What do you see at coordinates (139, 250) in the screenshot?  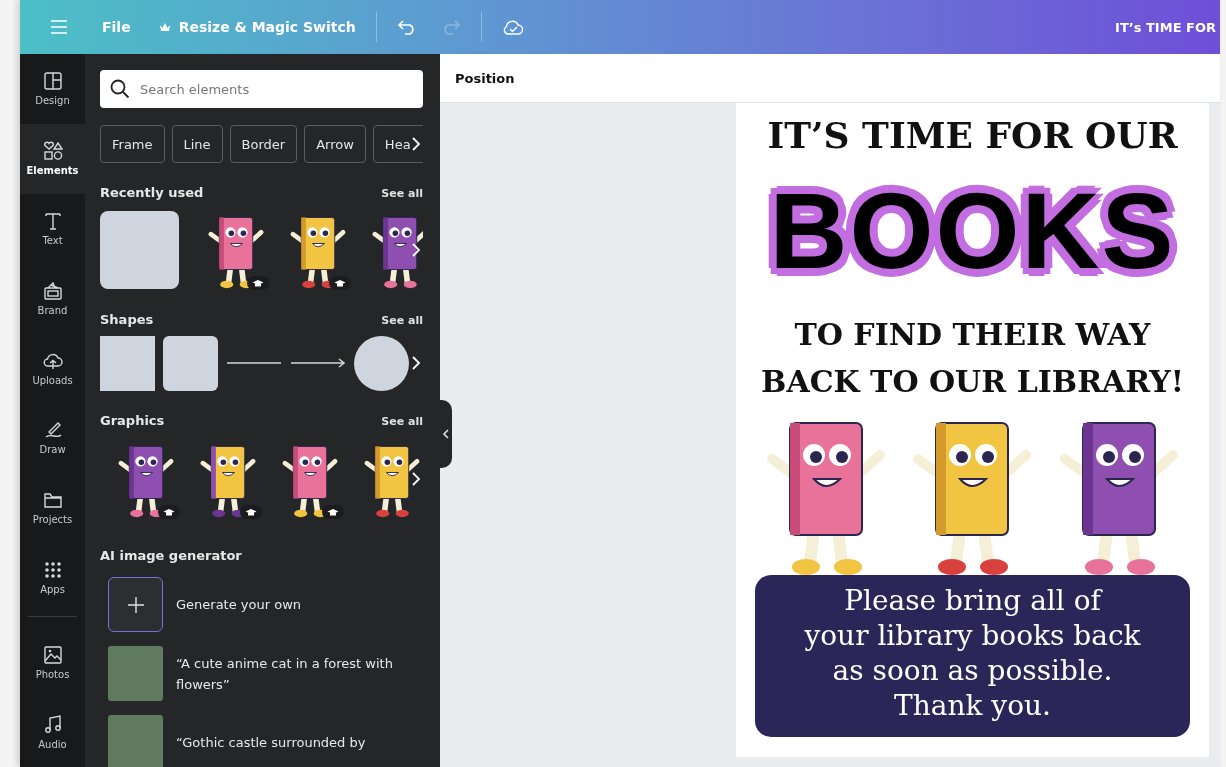 I see `square-shape-thumbnail` at bounding box center [139, 250].